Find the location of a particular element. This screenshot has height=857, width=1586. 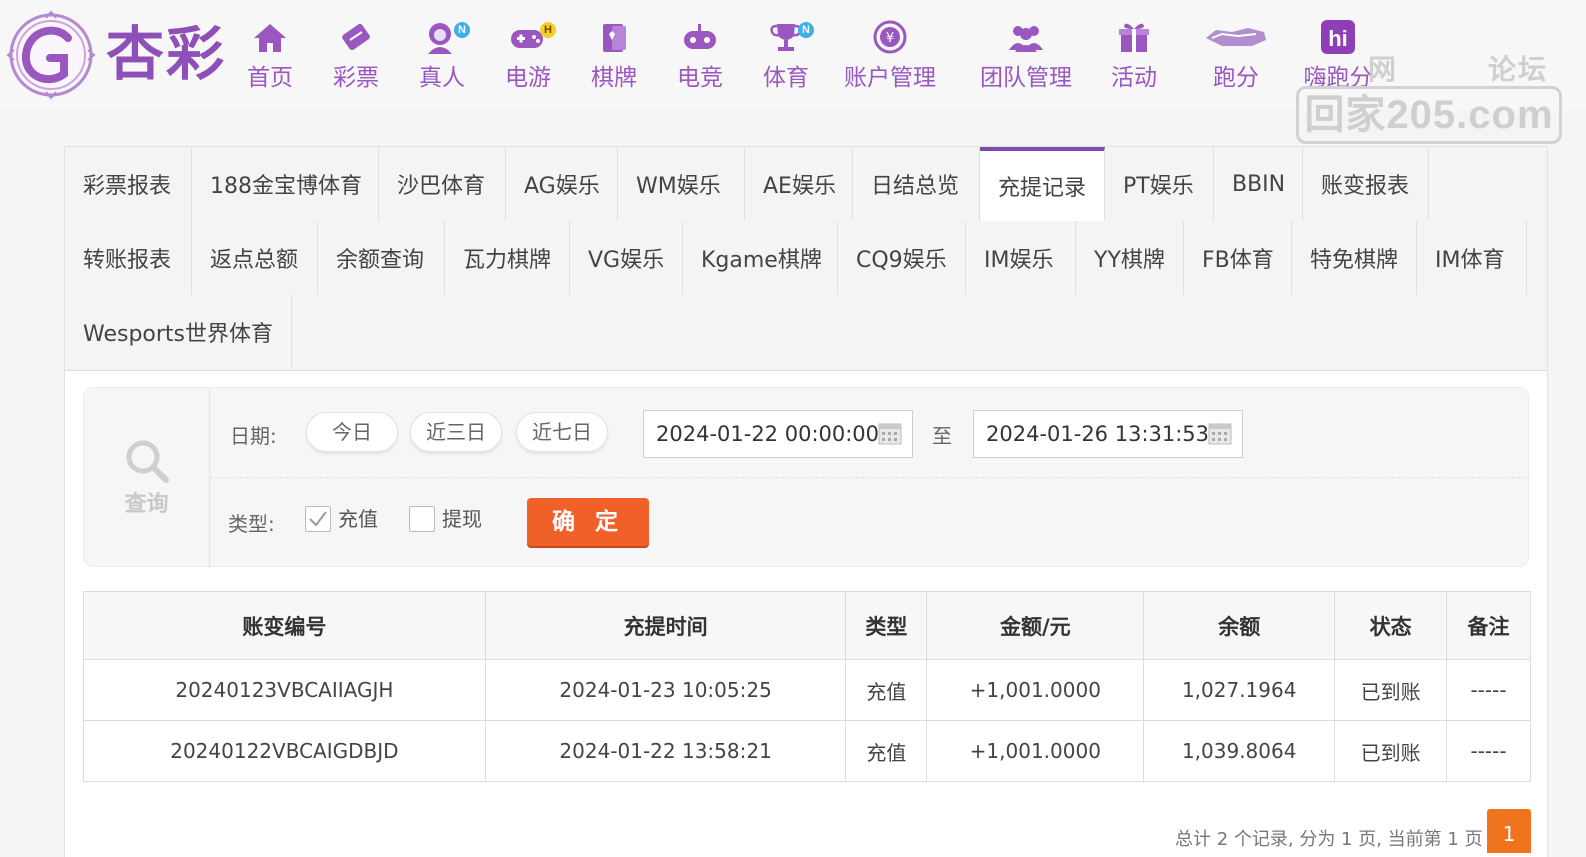

nav-item-esports: 电竞 is located at coordinates (700, 58).